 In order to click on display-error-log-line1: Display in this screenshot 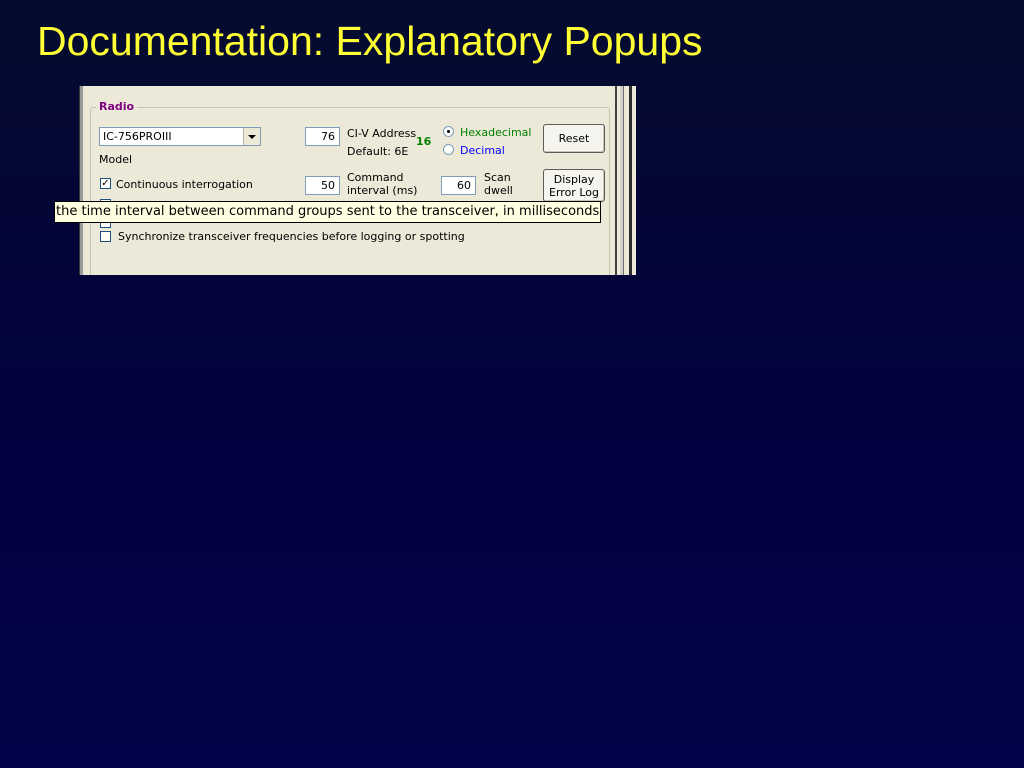, I will do `click(574, 179)`.